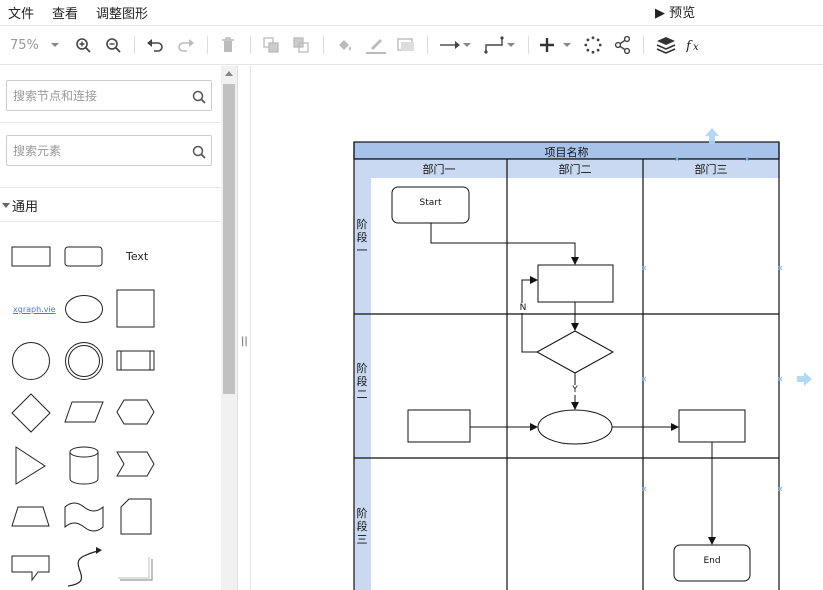 The image size is (823, 590). I want to click on zoom-in-icon, so click(83, 45).